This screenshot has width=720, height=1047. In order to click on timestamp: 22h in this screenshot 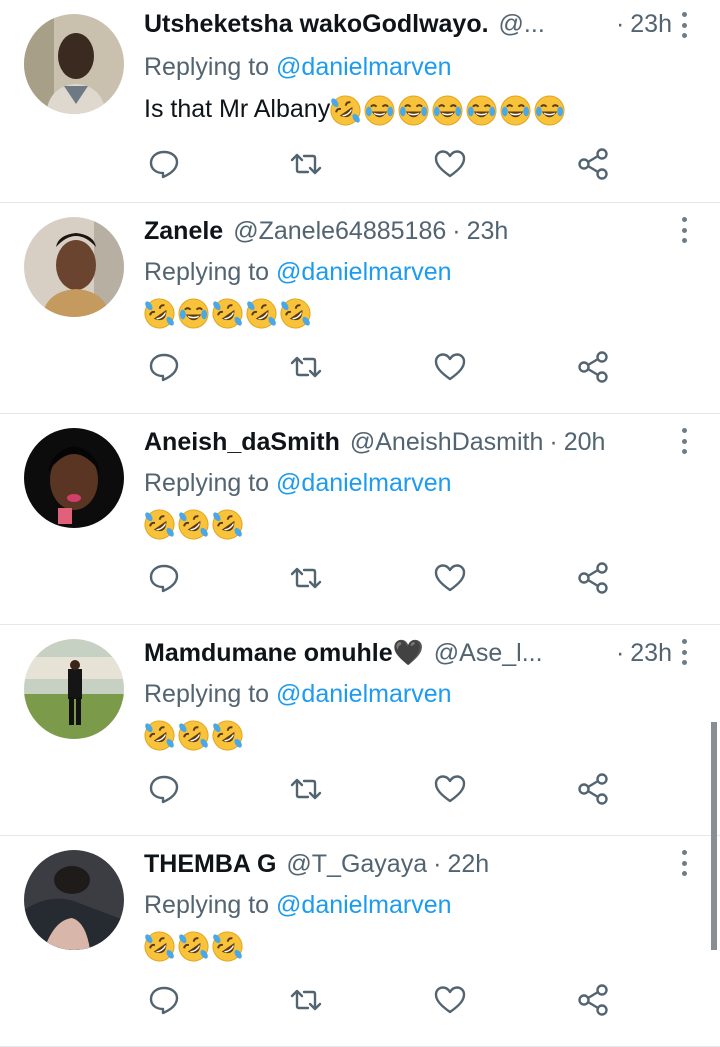, I will do `click(468, 864)`.